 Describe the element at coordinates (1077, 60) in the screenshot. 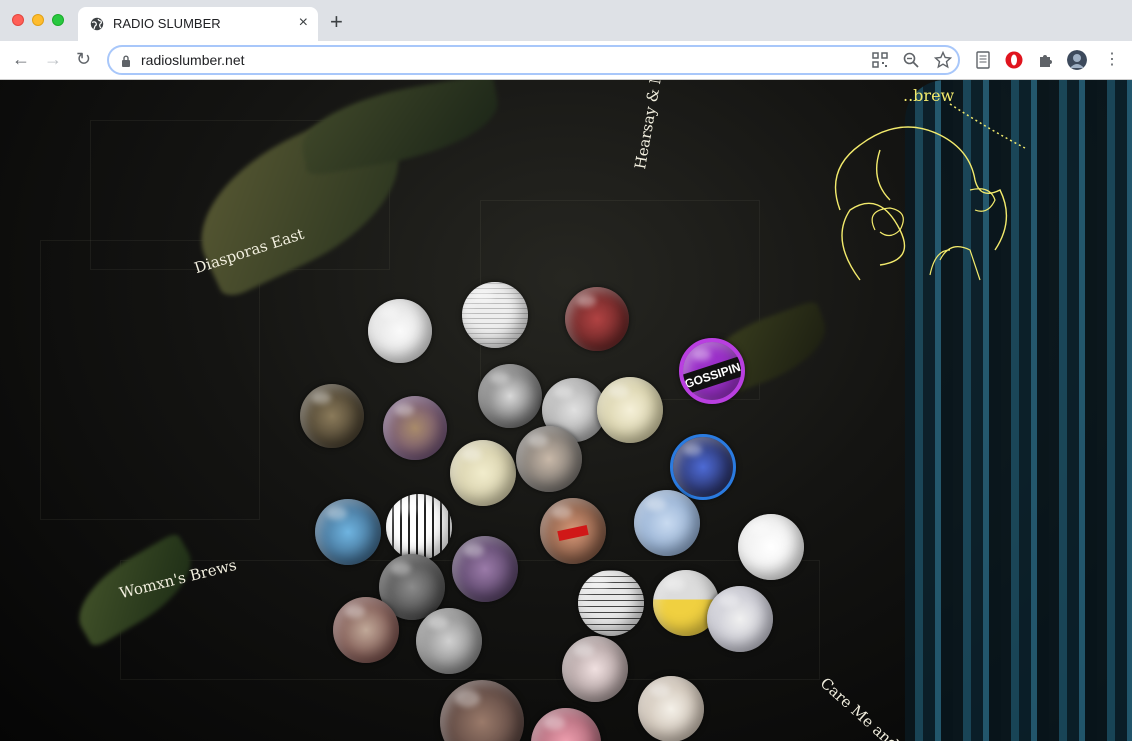

I see `profile-avatar` at that location.